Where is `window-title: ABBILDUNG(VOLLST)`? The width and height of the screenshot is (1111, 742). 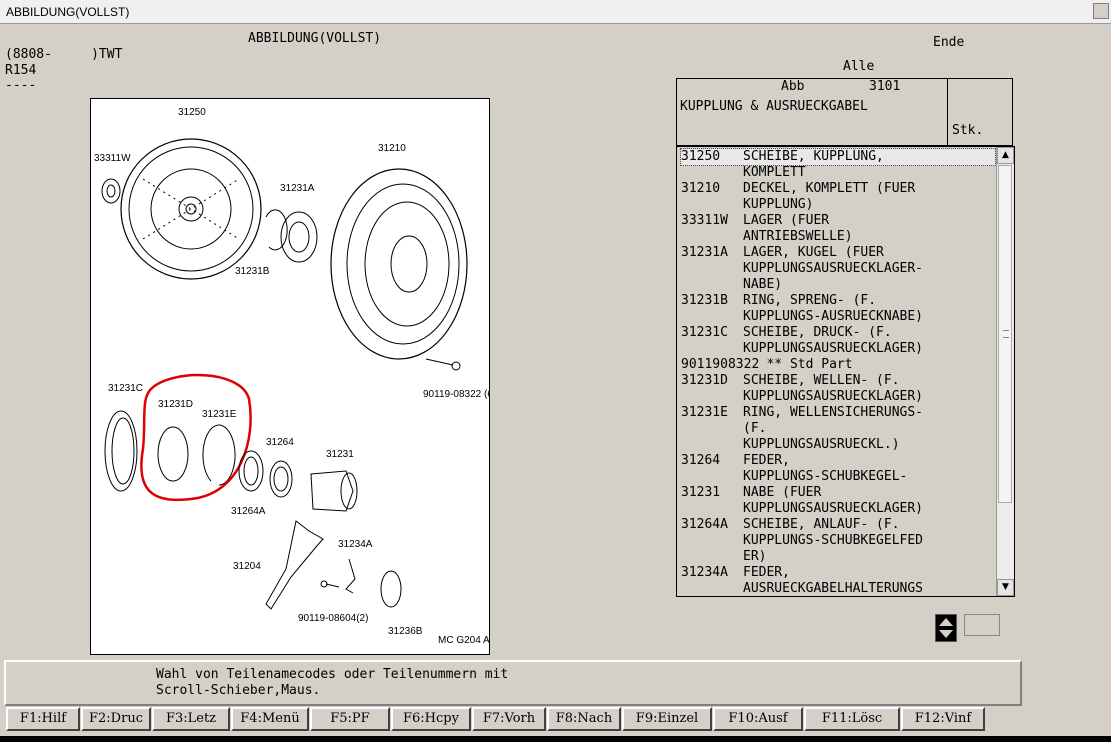
window-title: ABBILDUNG(VOLLST) is located at coordinates (68, 12).